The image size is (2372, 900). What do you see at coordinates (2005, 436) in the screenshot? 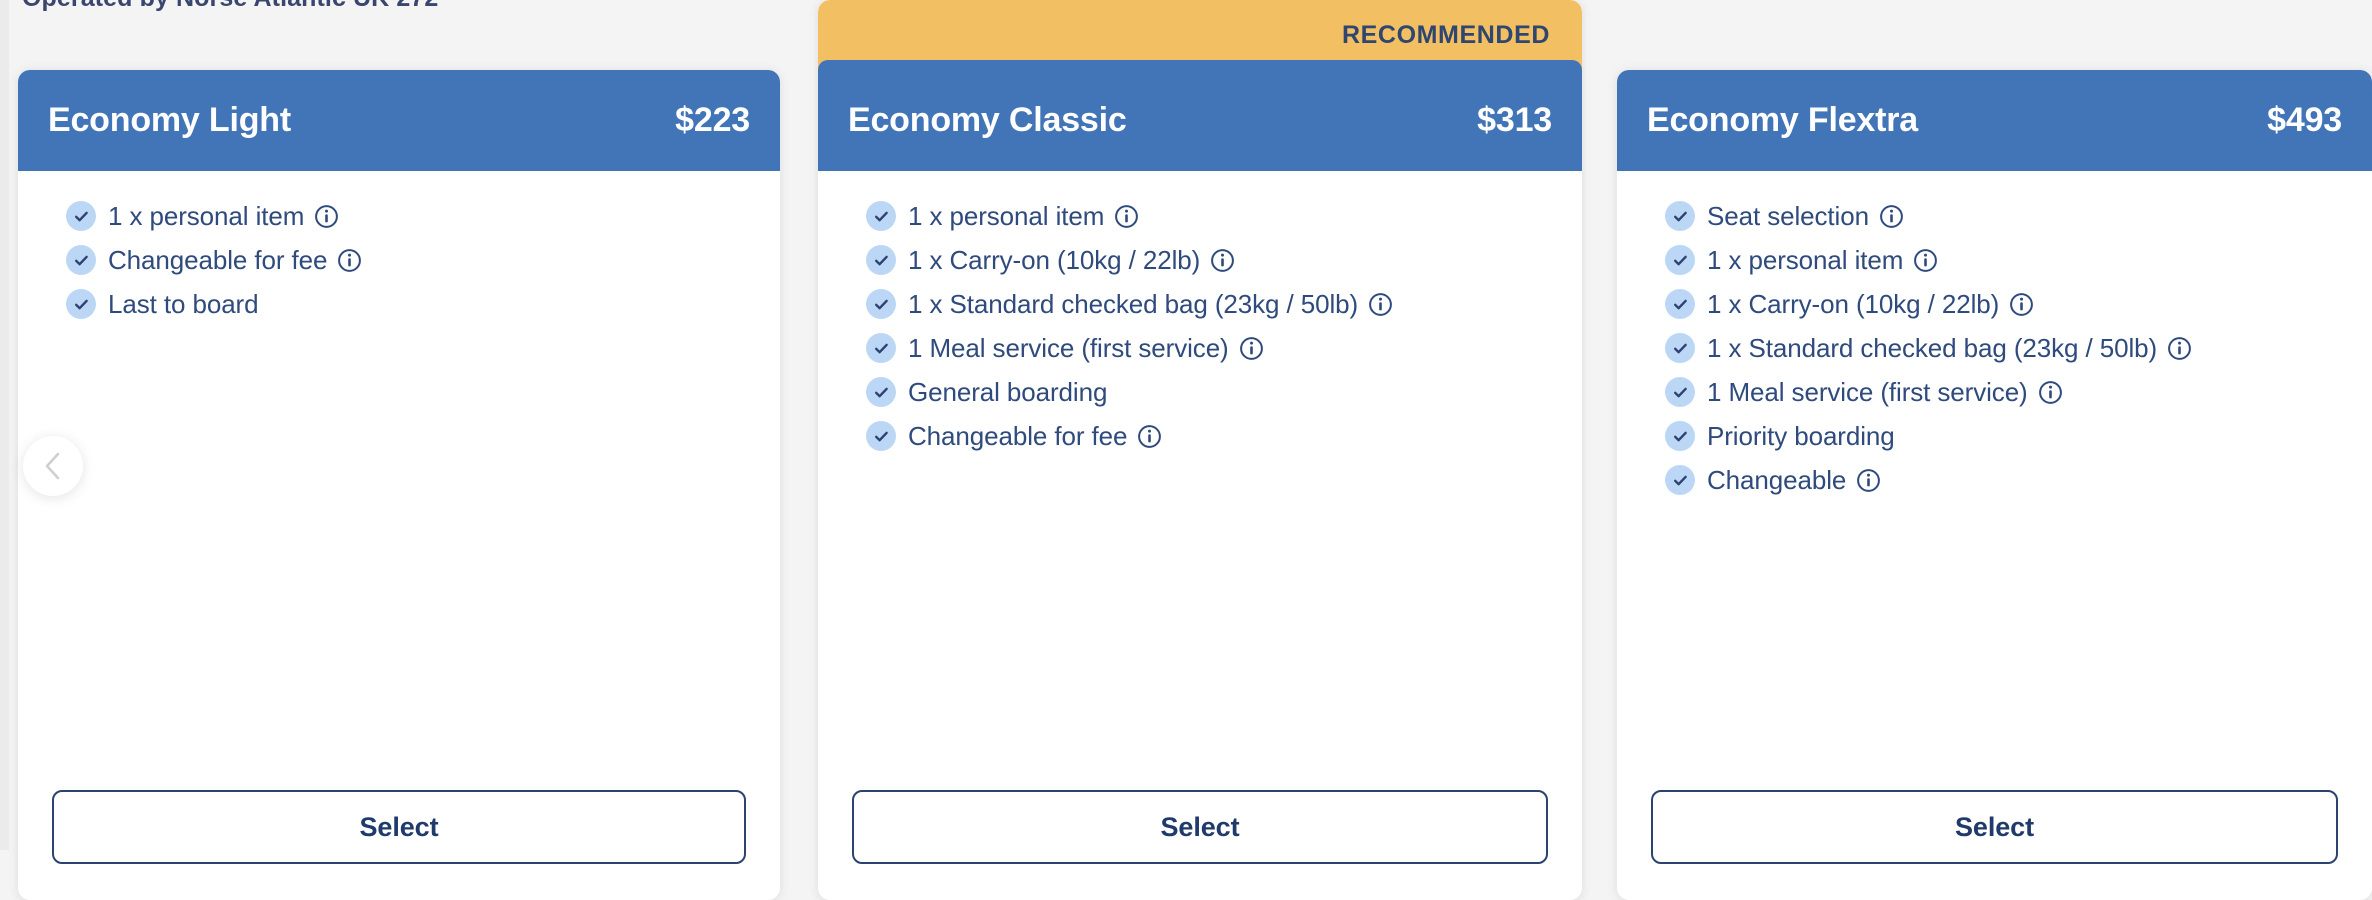
I see `feature-item: Priority boarding` at bounding box center [2005, 436].